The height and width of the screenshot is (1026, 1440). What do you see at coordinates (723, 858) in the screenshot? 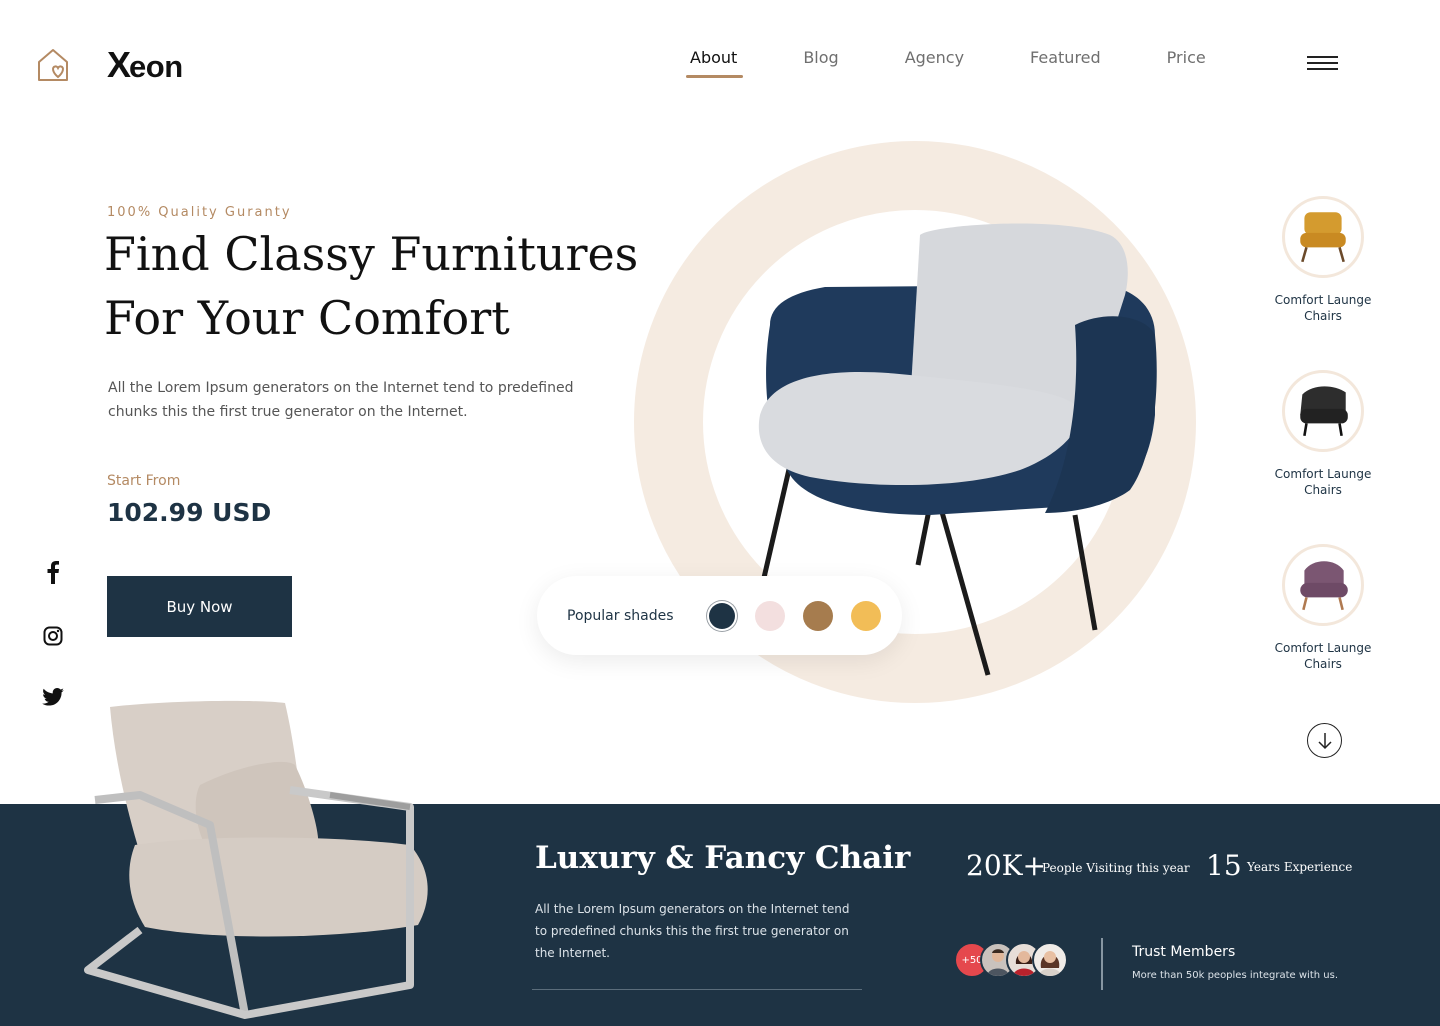
I see `feature-title: Luxury & Fancy Chair` at bounding box center [723, 858].